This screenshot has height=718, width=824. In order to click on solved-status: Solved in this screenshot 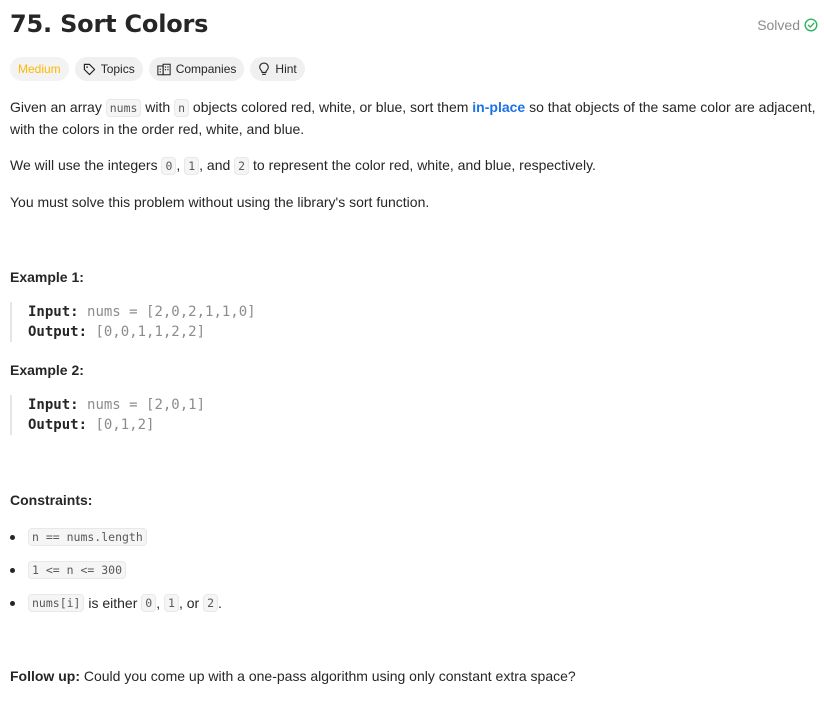, I will do `click(787, 25)`.